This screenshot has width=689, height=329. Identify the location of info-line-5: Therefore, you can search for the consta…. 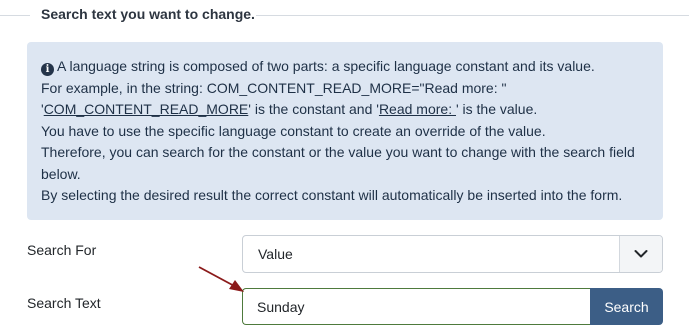
(338, 152).